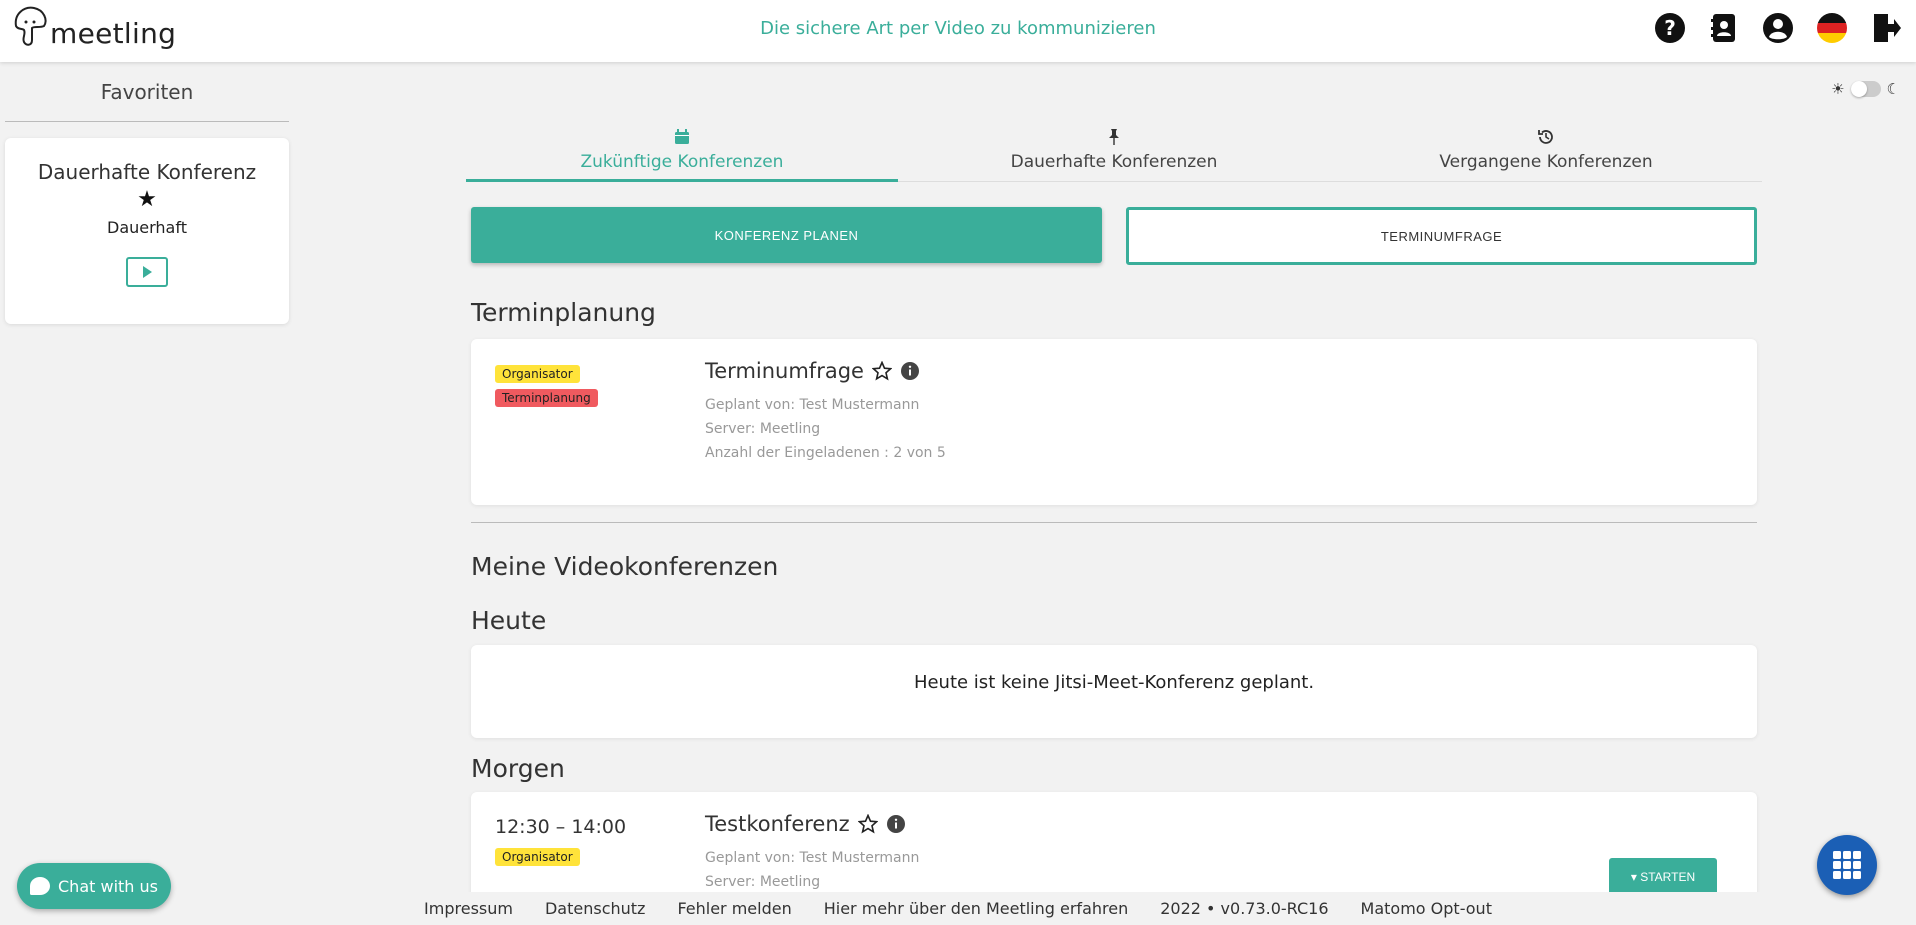 The width and height of the screenshot is (1916, 925). Describe the element at coordinates (509, 620) in the screenshot. I see `today-heading: Heute` at that location.